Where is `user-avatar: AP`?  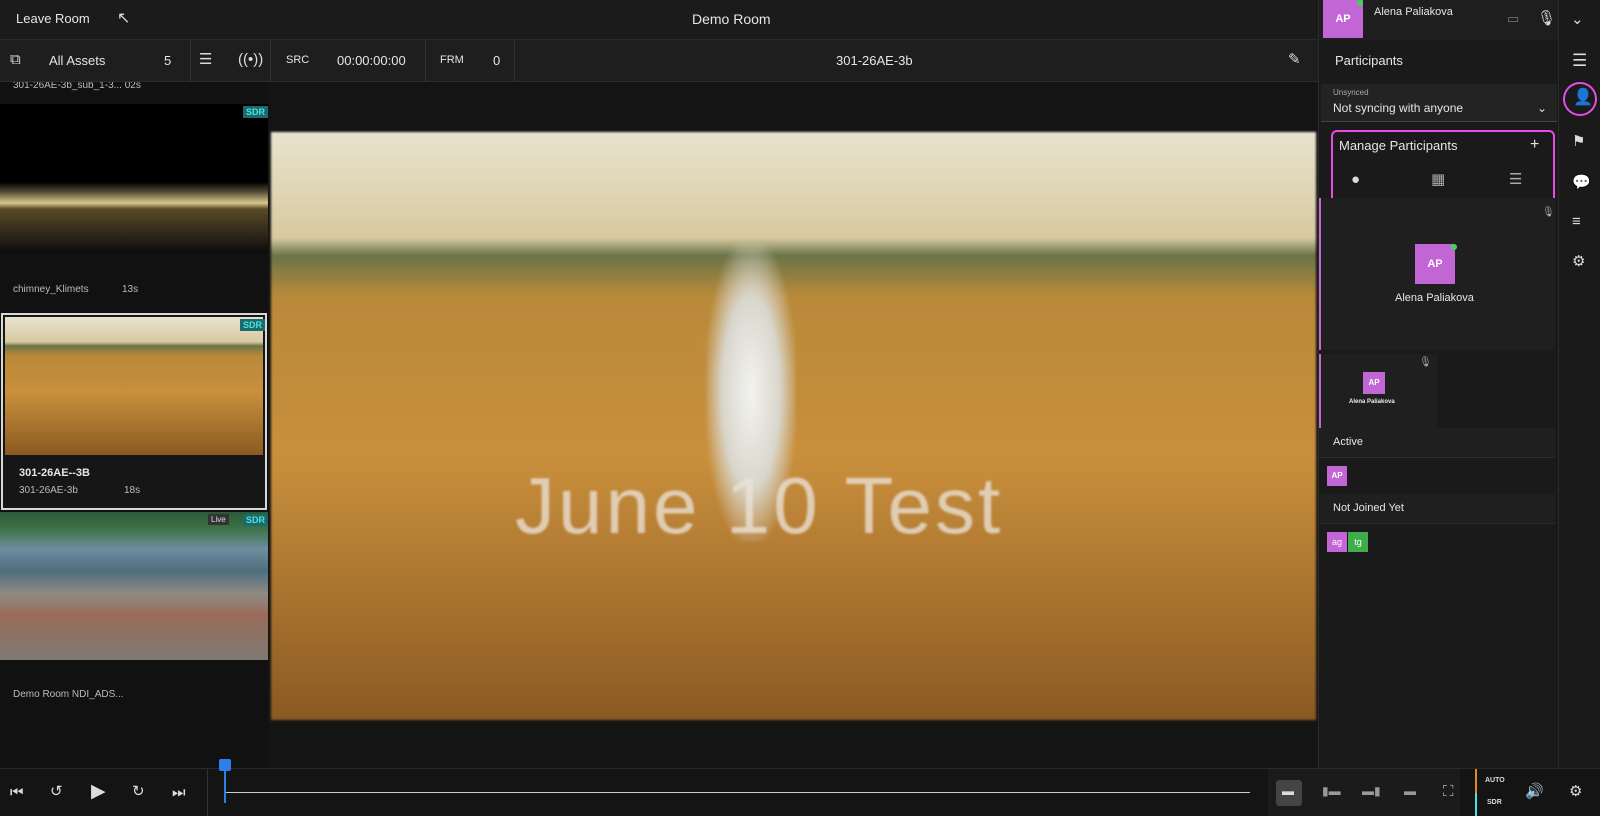 user-avatar: AP is located at coordinates (1343, 19).